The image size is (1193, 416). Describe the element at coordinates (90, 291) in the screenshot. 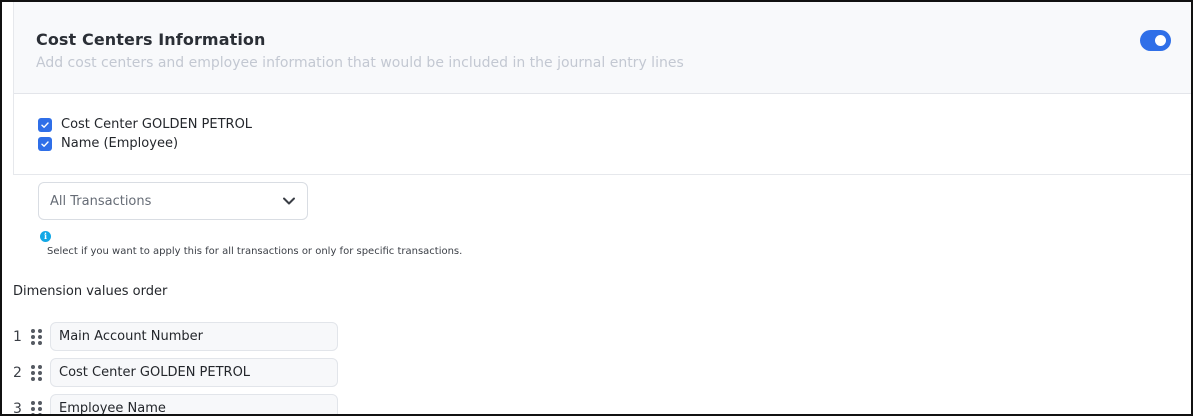

I see `dimension-order-label: Dimension values order` at that location.